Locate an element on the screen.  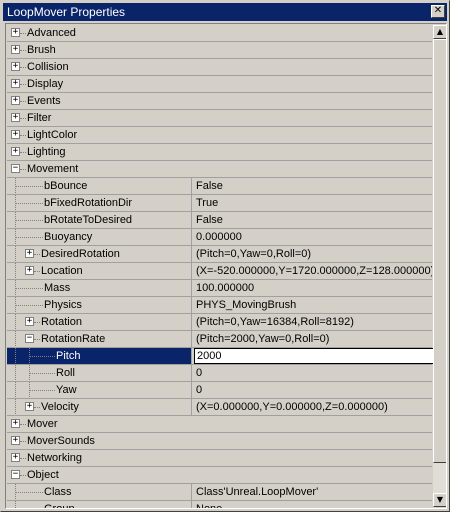
property-row: Buoyancy 0.000000 is located at coordinates (219, 237).